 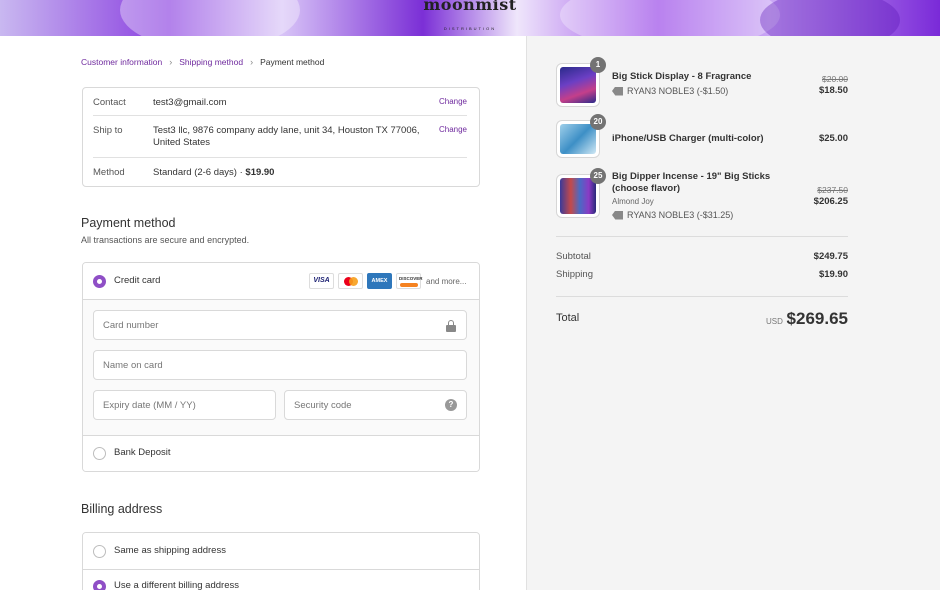 What do you see at coordinates (260, 172) in the screenshot?
I see `method-price: $19.90` at bounding box center [260, 172].